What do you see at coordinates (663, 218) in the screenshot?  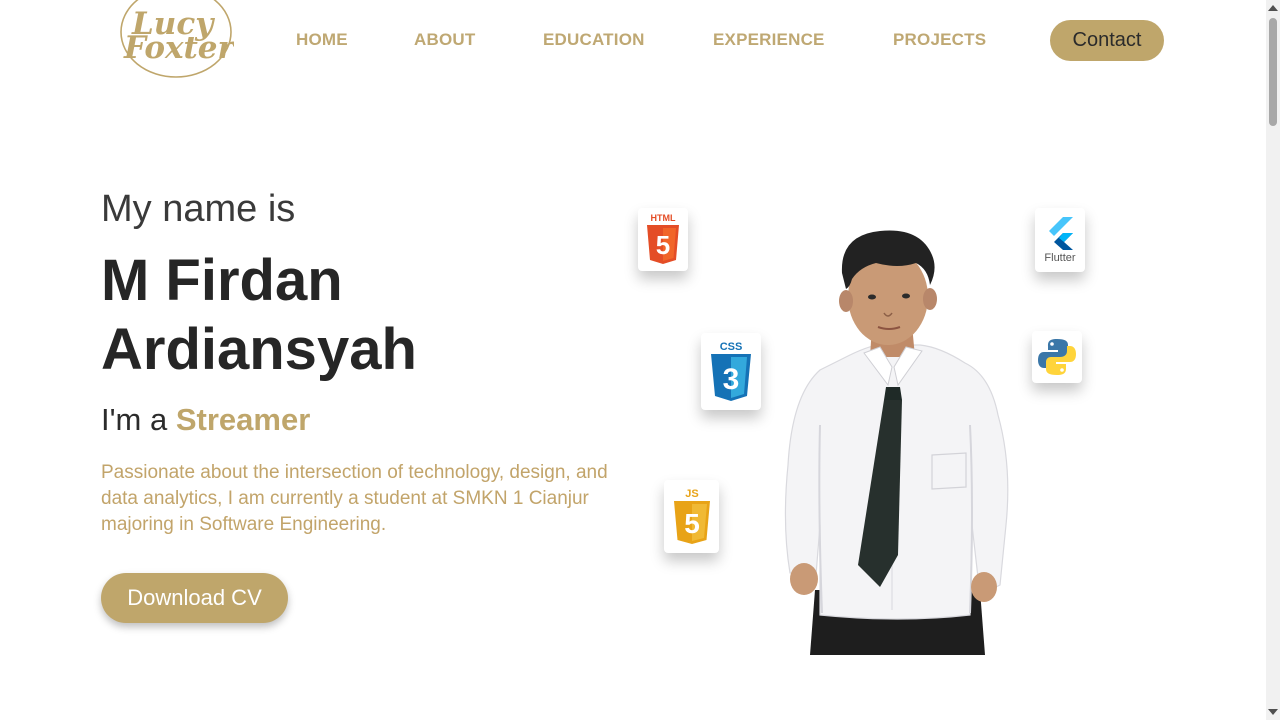 I see `html-icon-label: HTML` at bounding box center [663, 218].